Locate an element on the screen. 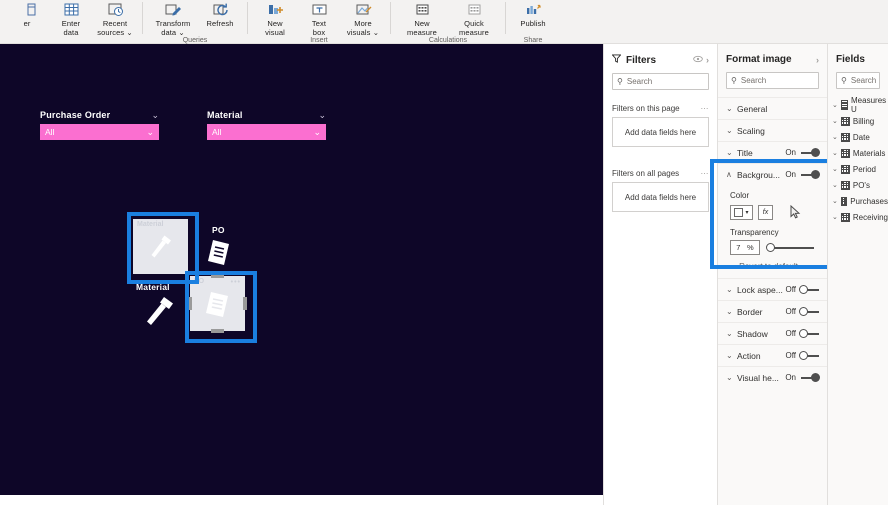 The image size is (888, 505). slicer-material: Material ⌄ All ⌄ is located at coordinates (266, 125).